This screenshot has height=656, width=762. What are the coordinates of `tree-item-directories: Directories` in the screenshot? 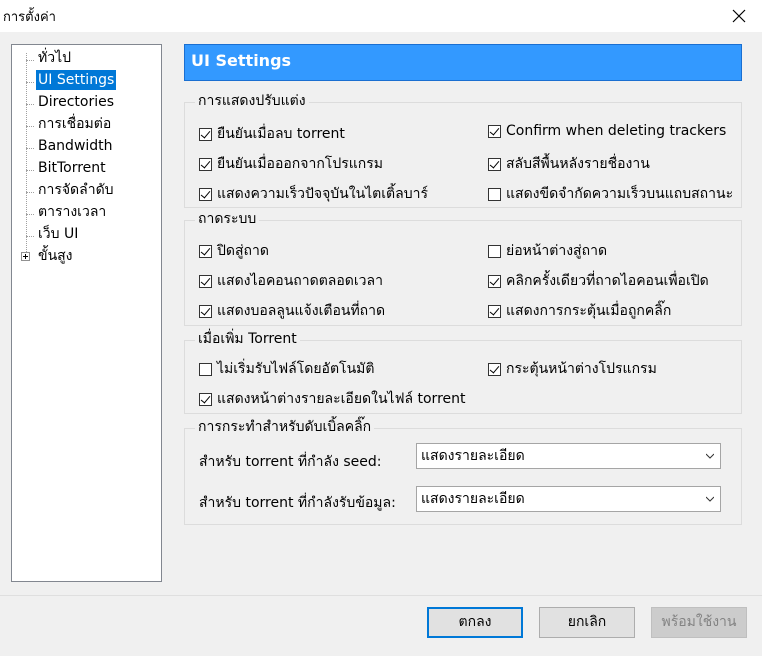 It's located at (76, 102).